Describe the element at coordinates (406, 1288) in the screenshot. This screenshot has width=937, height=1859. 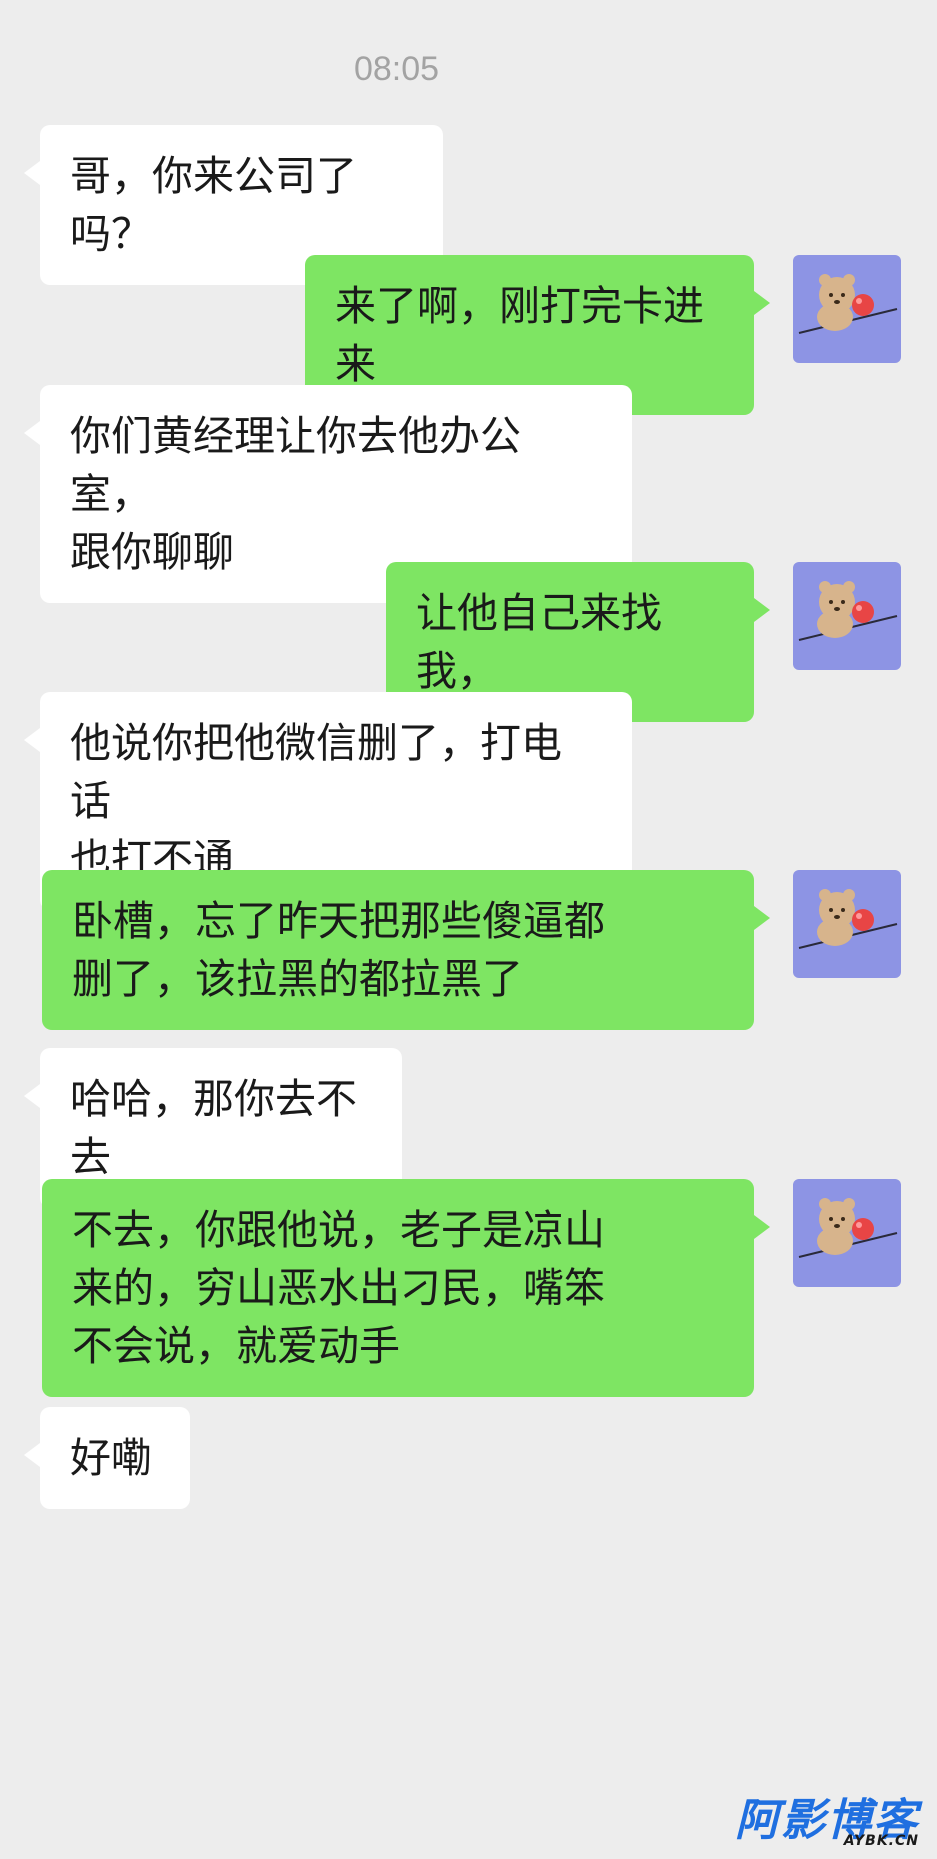
I see `message-bubble-outgoing: 不去，你跟他说，老子是凉山 来的，穷山恶水出刁民，嘴笨 不会说，就爱动手` at that location.